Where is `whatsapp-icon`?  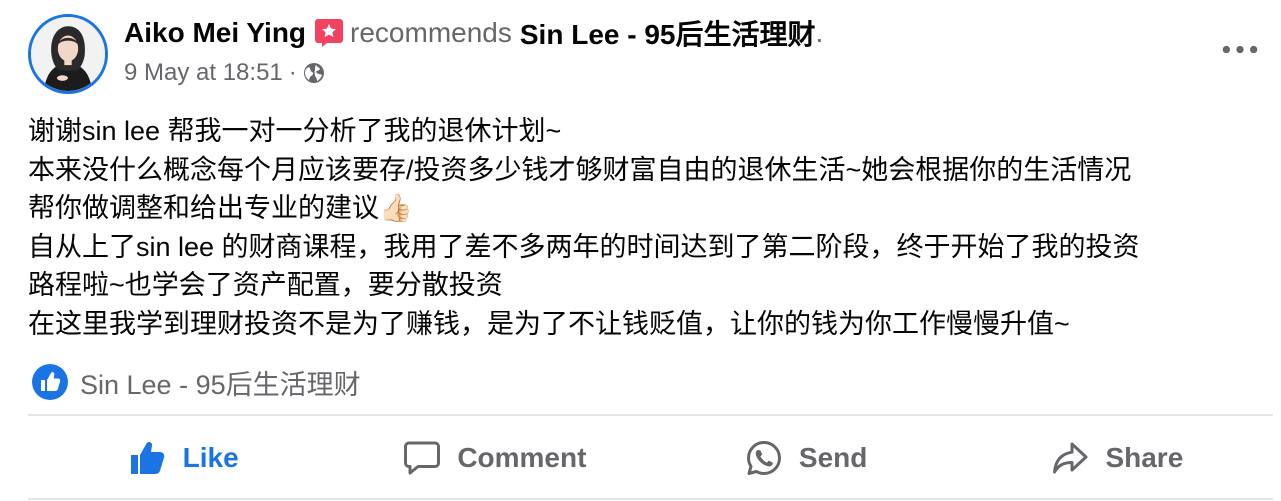 whatsapp-icon is located at coordinates (763, 458).